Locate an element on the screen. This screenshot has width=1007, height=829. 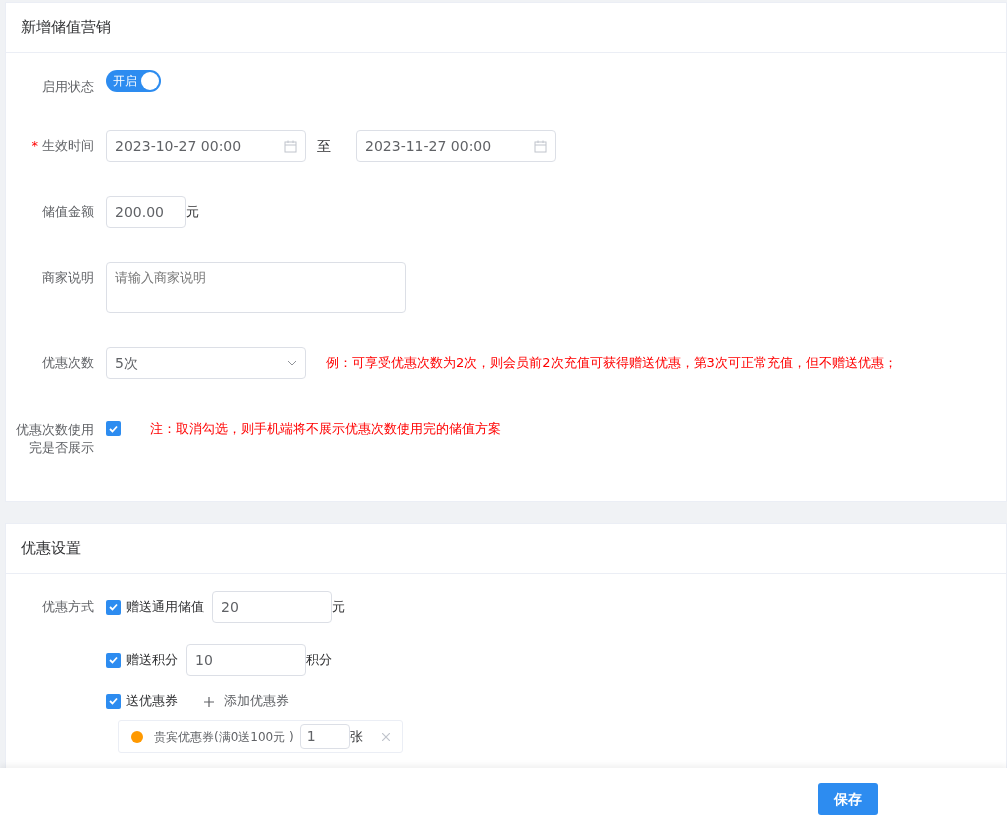
value-input: 20 is located at coordinates (272, 607).